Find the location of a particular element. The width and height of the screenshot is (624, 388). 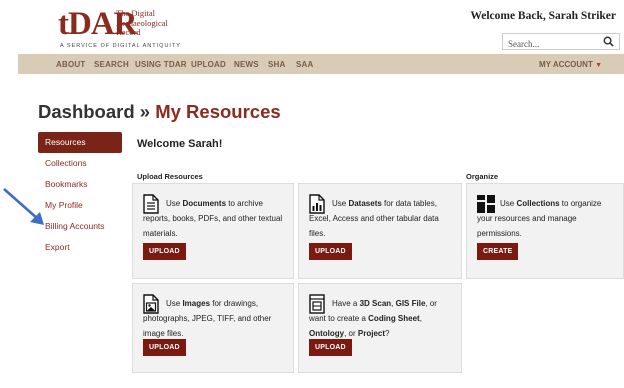

logo-tagline: A SERVICE OF DIGITAL ANTIQUITY is located at coordinates (120, 46).